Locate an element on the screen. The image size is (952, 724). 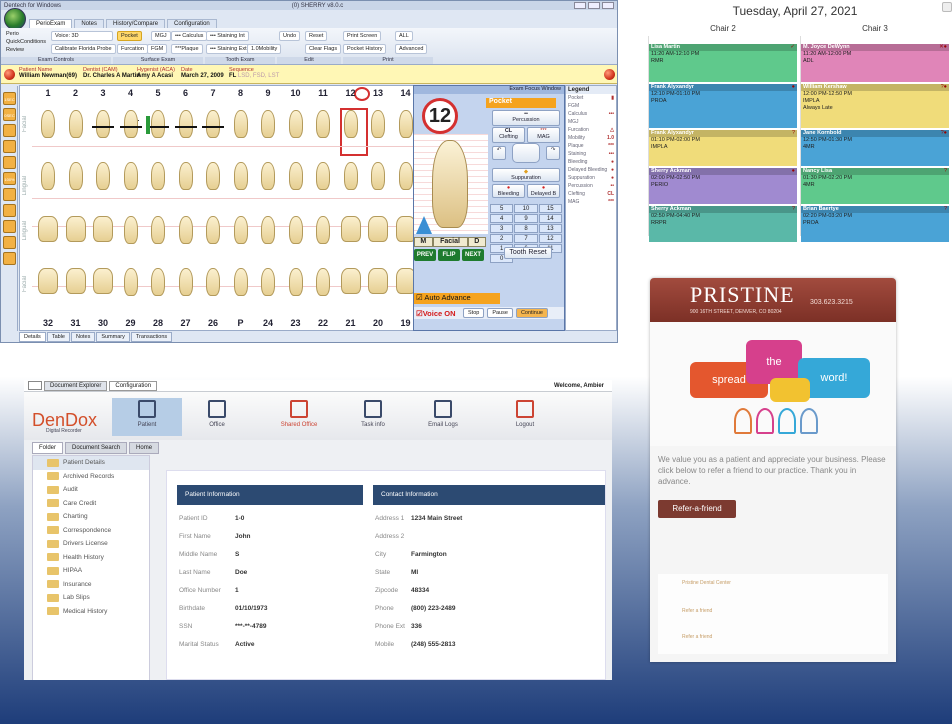
depth-value-button: 2 is located at coordinates (502, 238).